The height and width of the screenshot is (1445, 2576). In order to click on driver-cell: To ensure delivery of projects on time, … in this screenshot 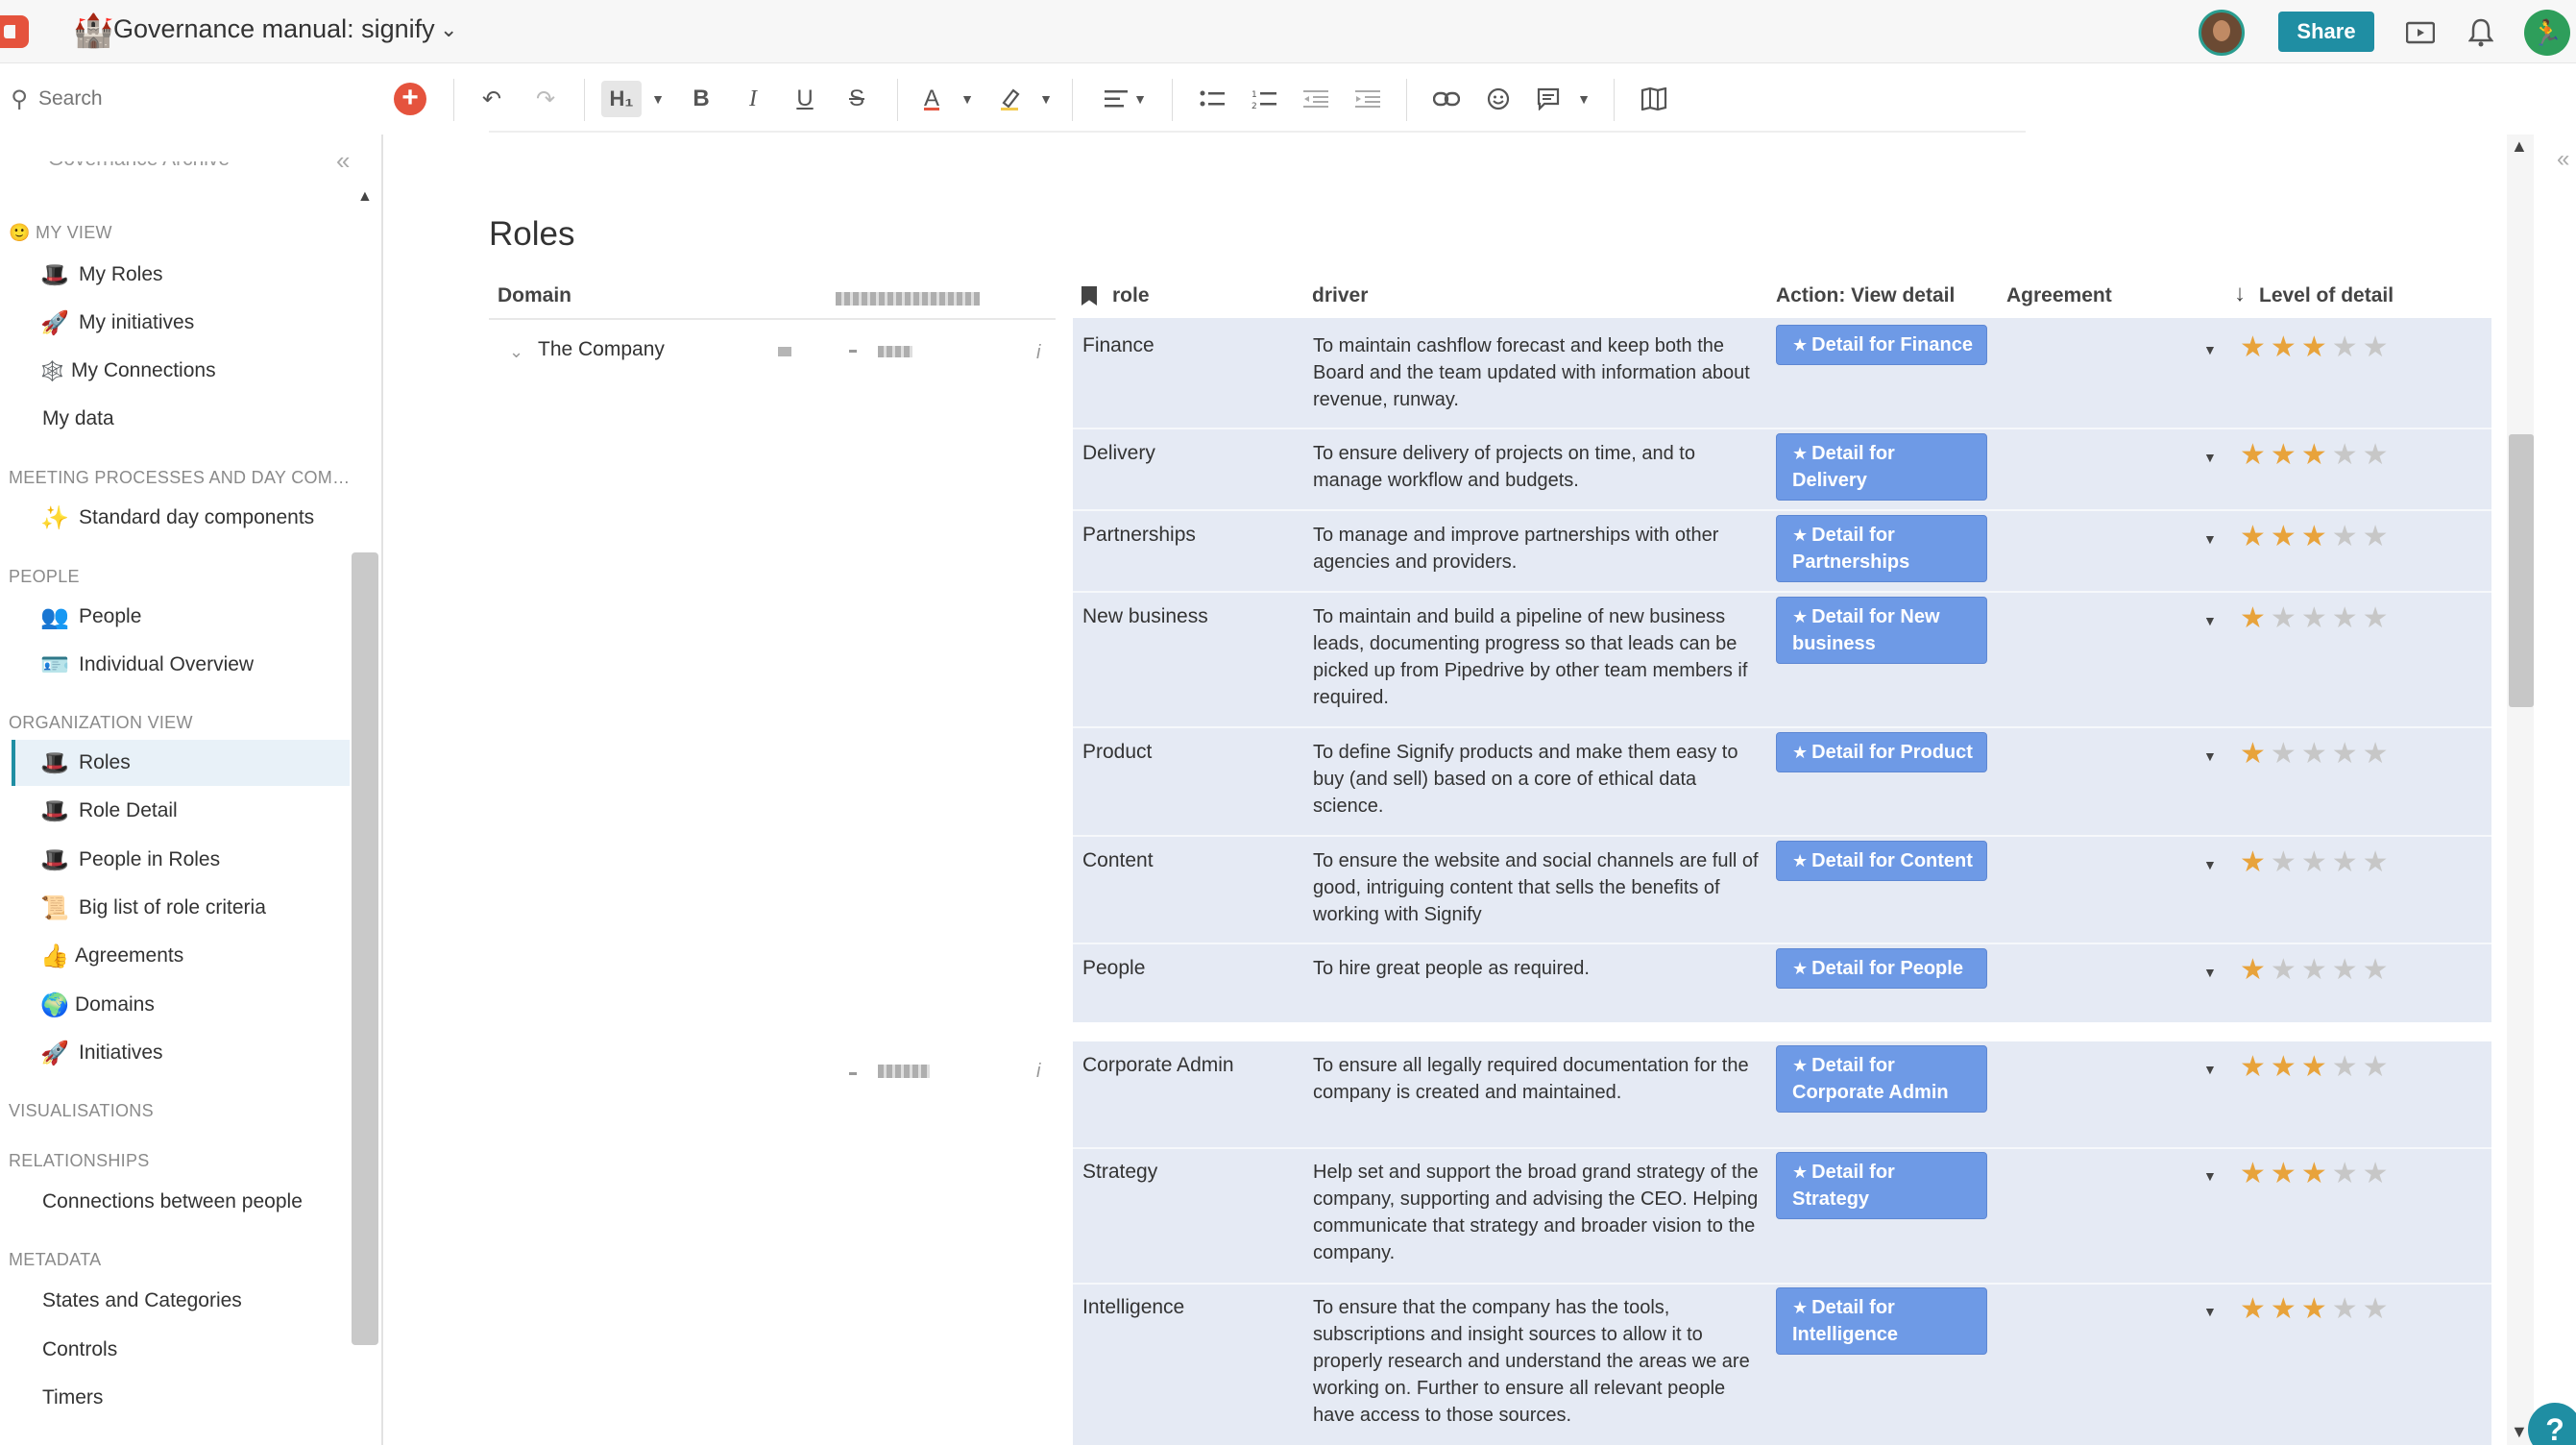, I will do `click(1538, 467)`.